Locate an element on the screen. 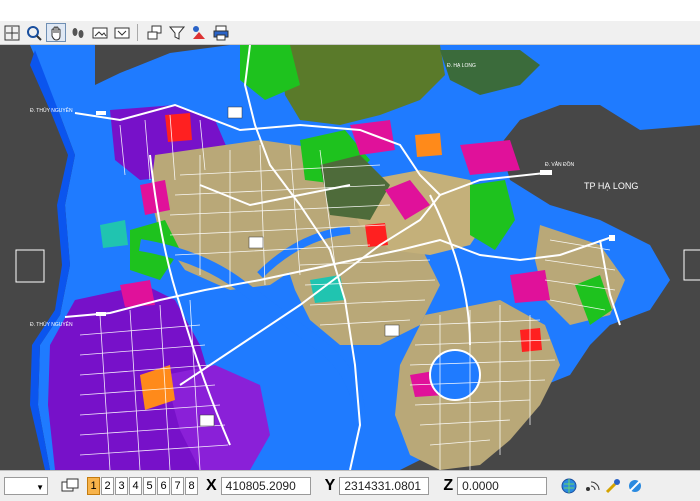 This screenshot has width=700, height=501. scale-dropdown: ▼ is located at coordinates (26, 486).